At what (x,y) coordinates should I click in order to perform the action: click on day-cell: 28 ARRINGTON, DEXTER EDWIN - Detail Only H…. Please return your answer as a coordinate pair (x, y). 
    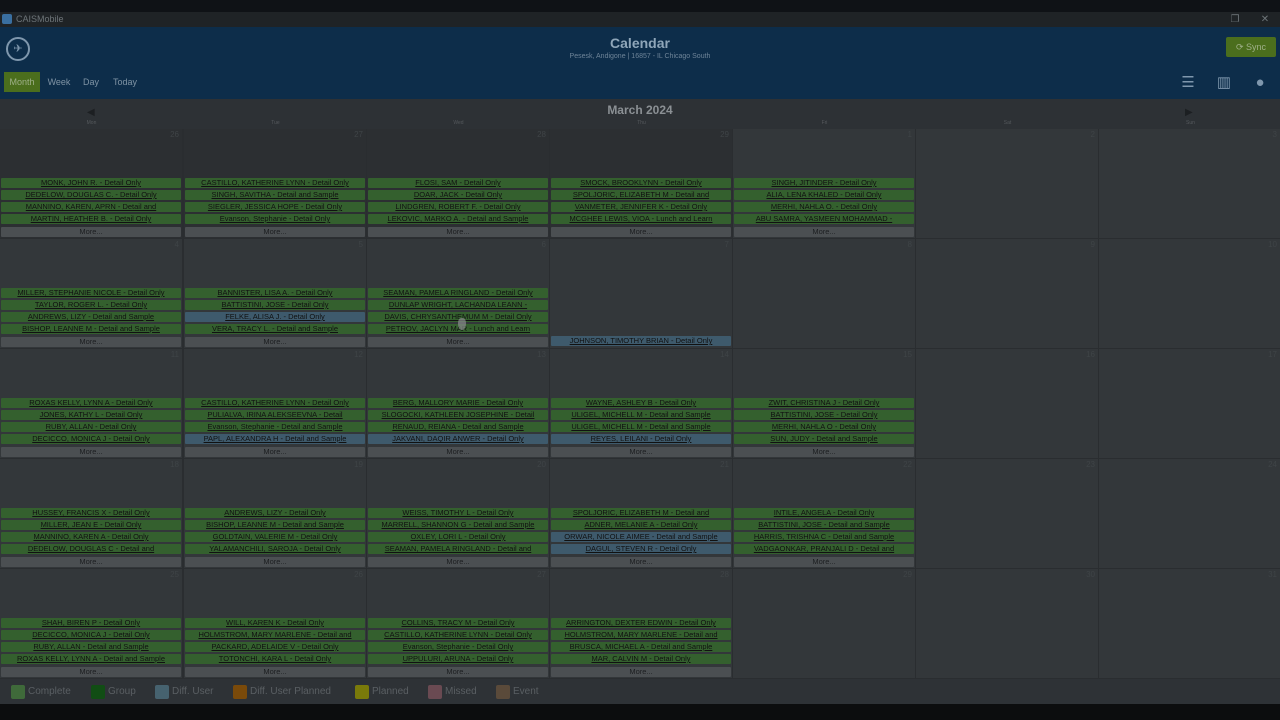
    Looking at the image, I should click on (641, 623).